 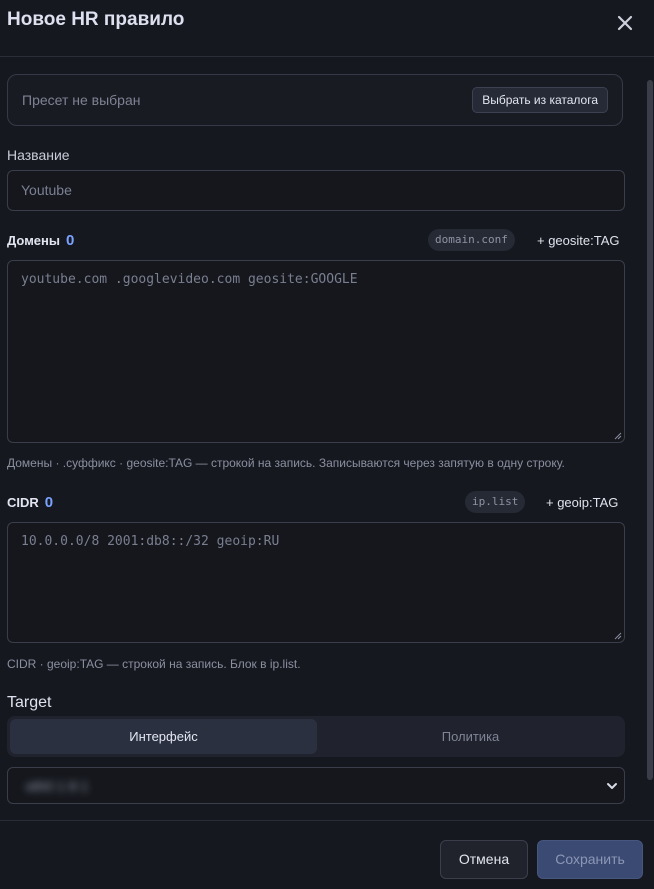 I want to click on add-geosite-link: + geosite:TAG, so click(x=578, y=240).